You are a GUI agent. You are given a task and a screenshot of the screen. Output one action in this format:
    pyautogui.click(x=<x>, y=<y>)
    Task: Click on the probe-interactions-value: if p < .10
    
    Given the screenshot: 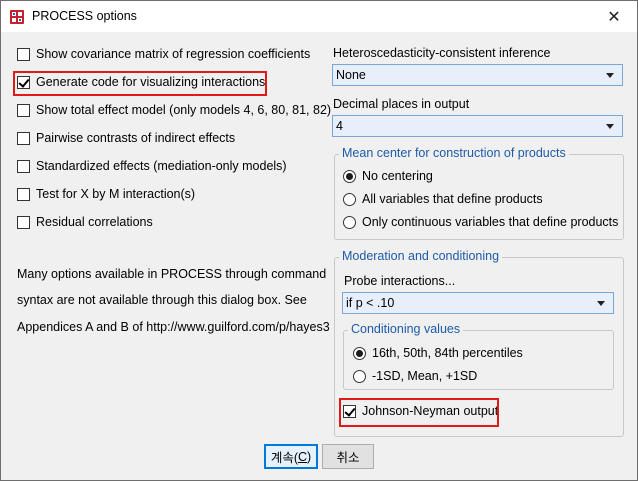 What is the action you would take?
    pyautogui.click(x=370, y=303)
    